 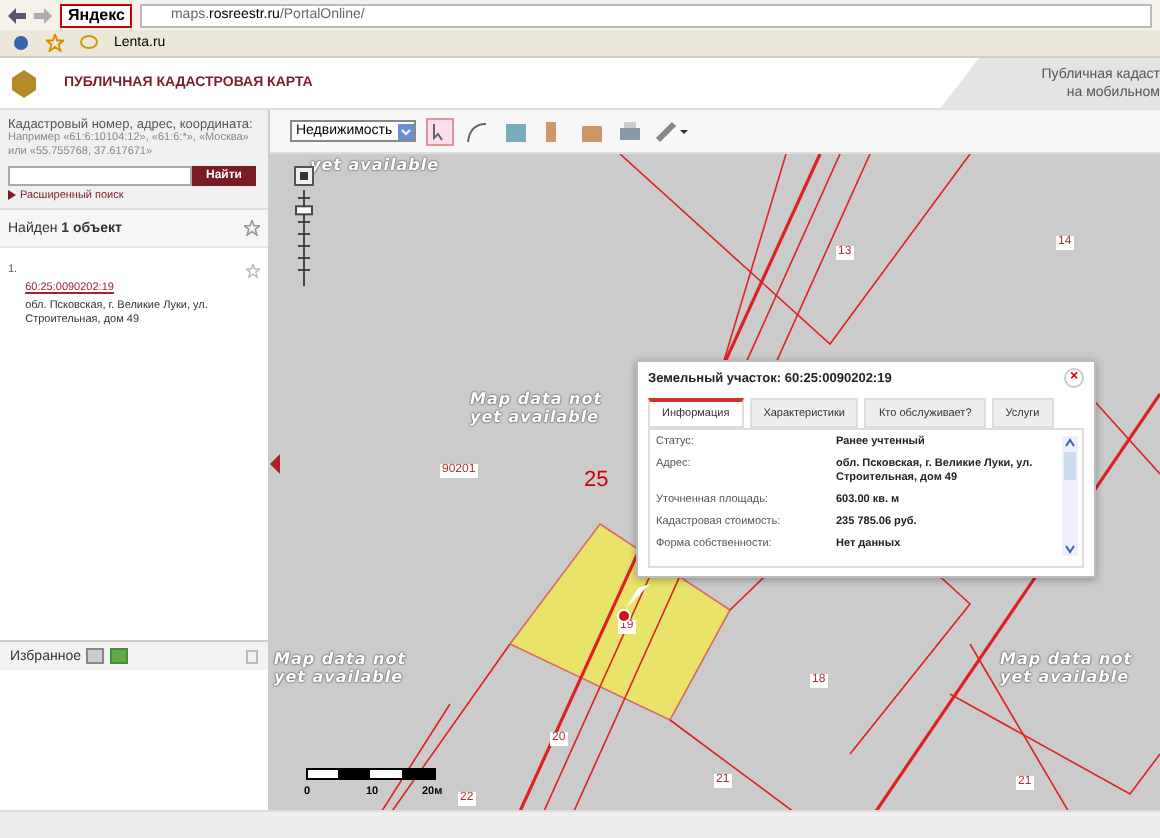 What do you see at coordinates (304, 228) in the screenshot?
I see `zoom-slider` at bounding box center [304, 228].